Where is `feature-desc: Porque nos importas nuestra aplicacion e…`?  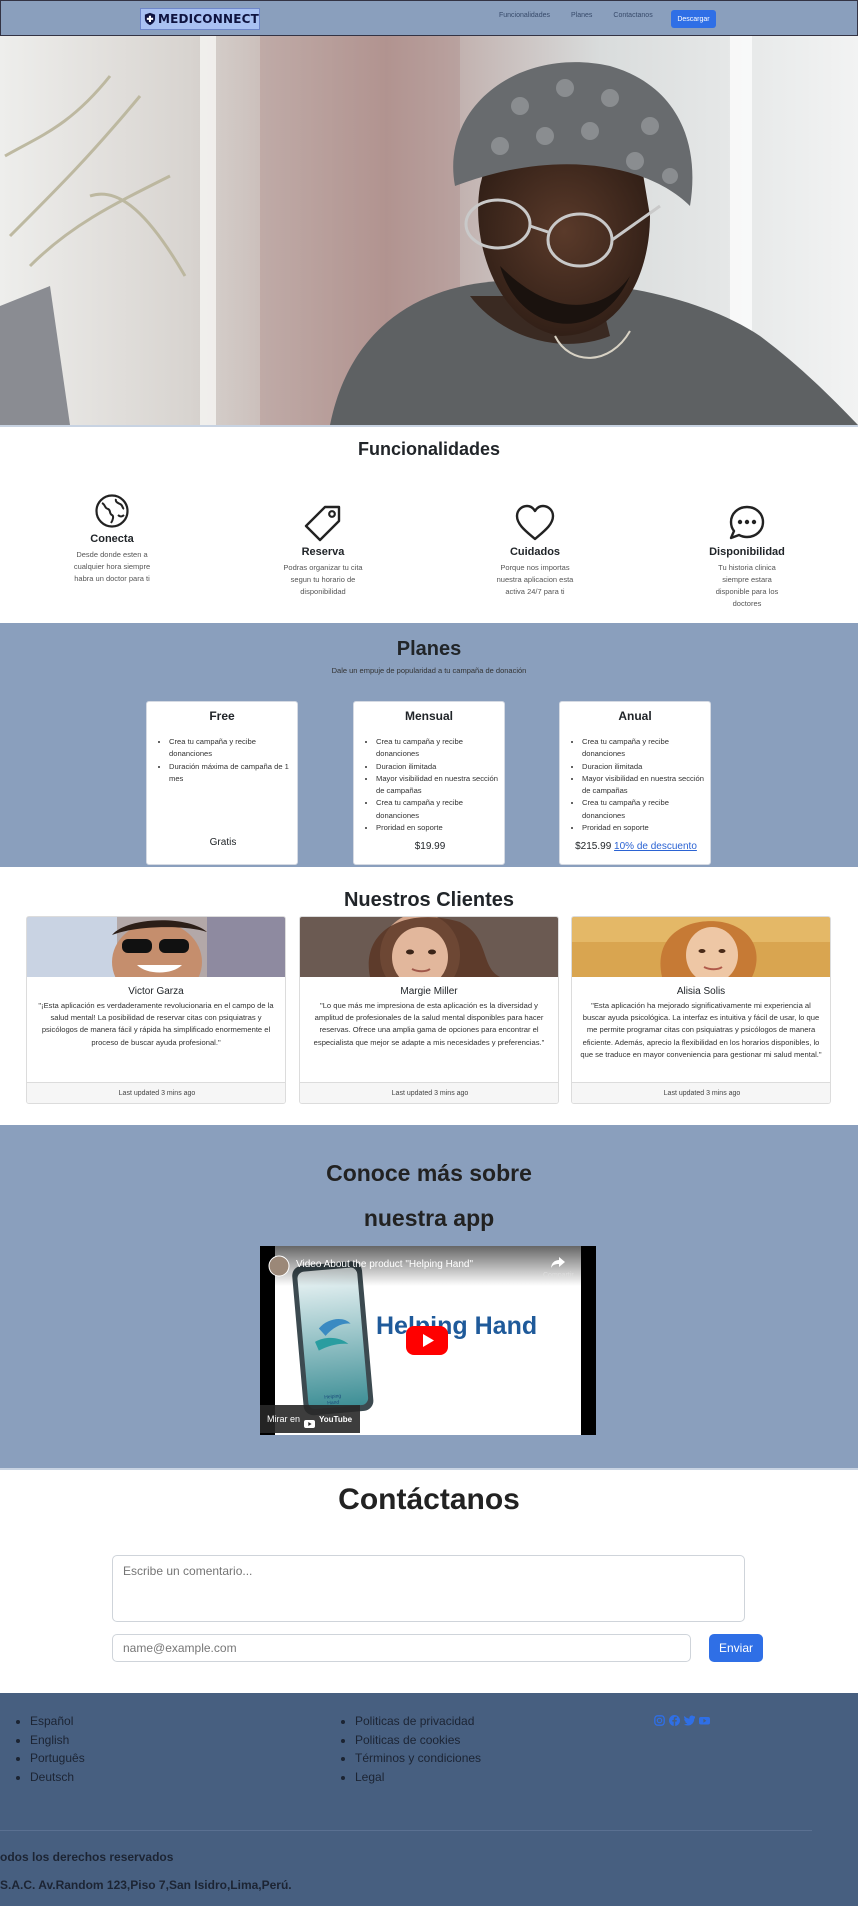
feature-desc: Porque nos importas nuestra aplicacion e… is located at coordinates (535, 579).